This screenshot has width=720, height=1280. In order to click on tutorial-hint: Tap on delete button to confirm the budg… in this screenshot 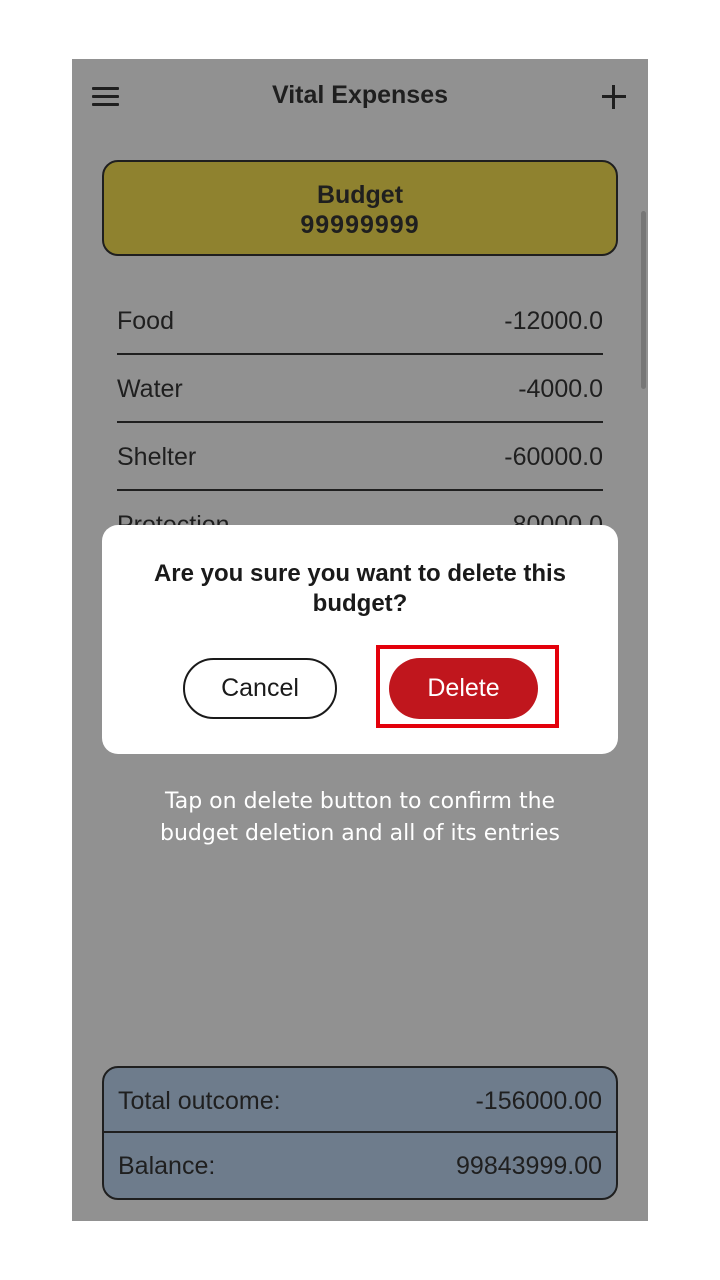, I will do `click(360, 818)`.